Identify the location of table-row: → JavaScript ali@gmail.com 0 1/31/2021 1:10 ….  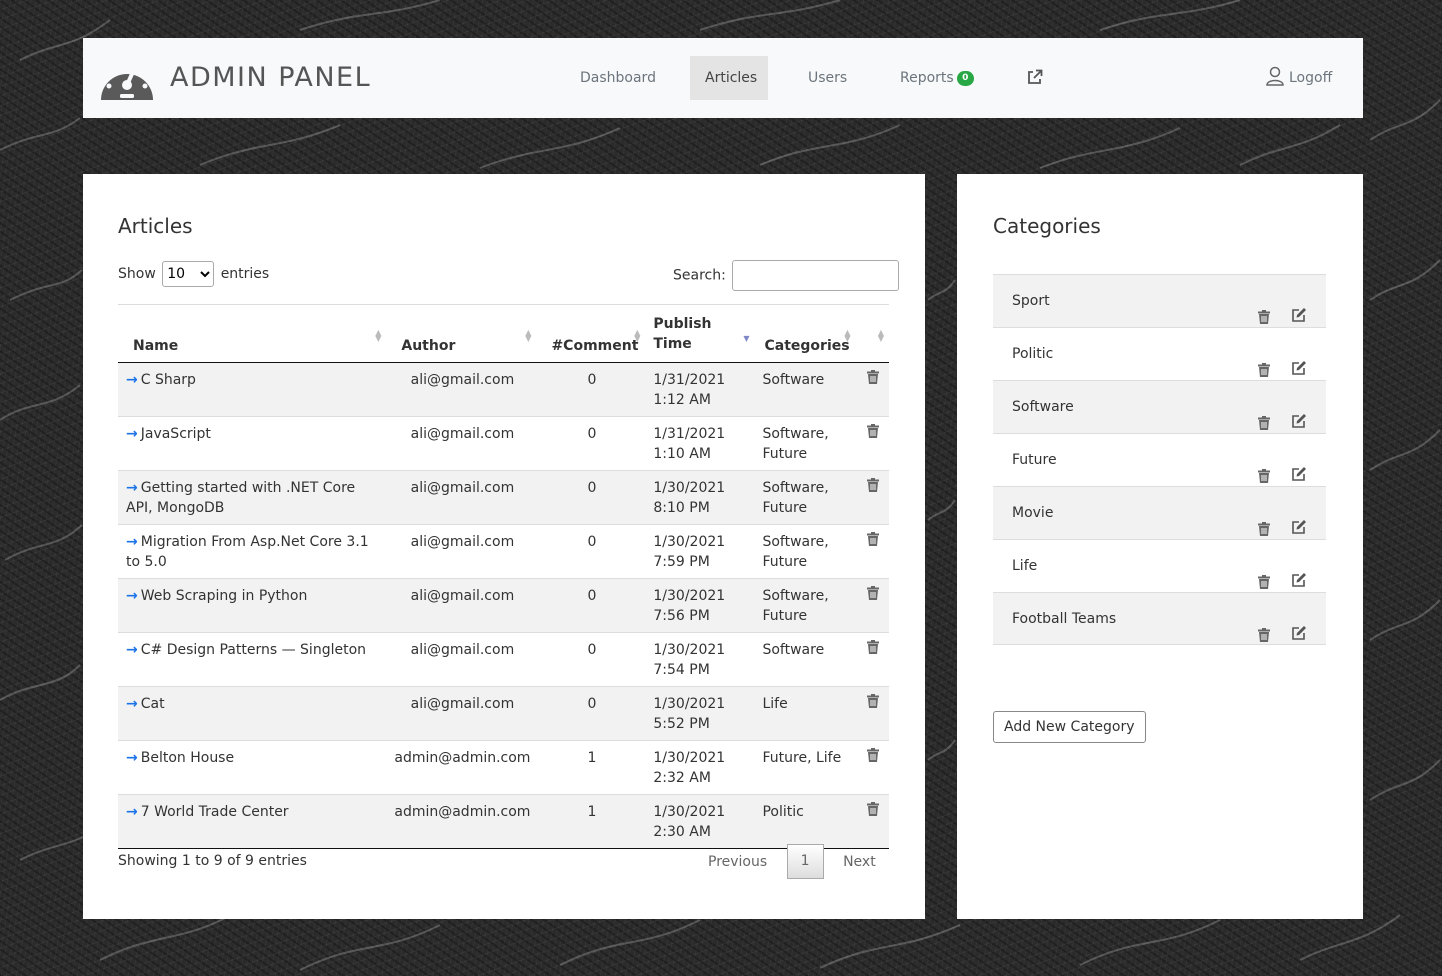
(503, 443).